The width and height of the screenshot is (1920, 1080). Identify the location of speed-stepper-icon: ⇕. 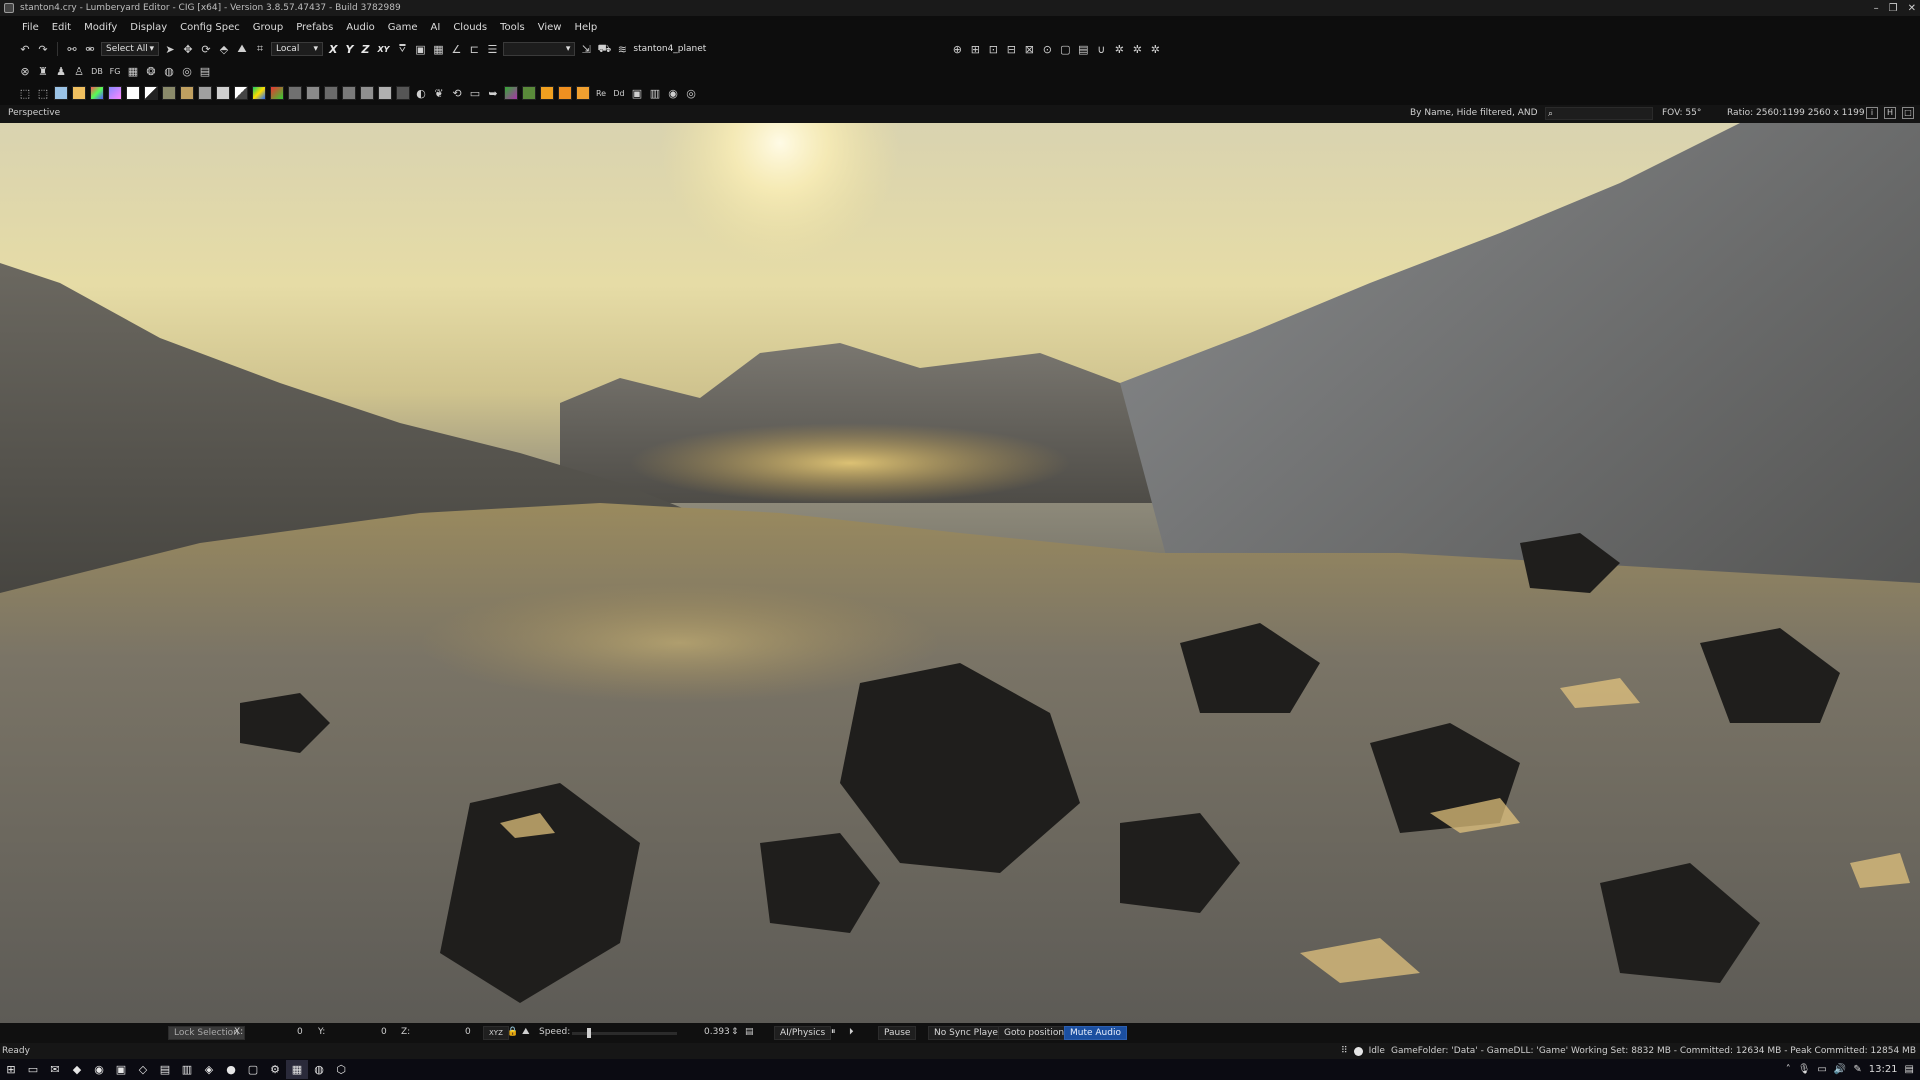
(735, 1032).